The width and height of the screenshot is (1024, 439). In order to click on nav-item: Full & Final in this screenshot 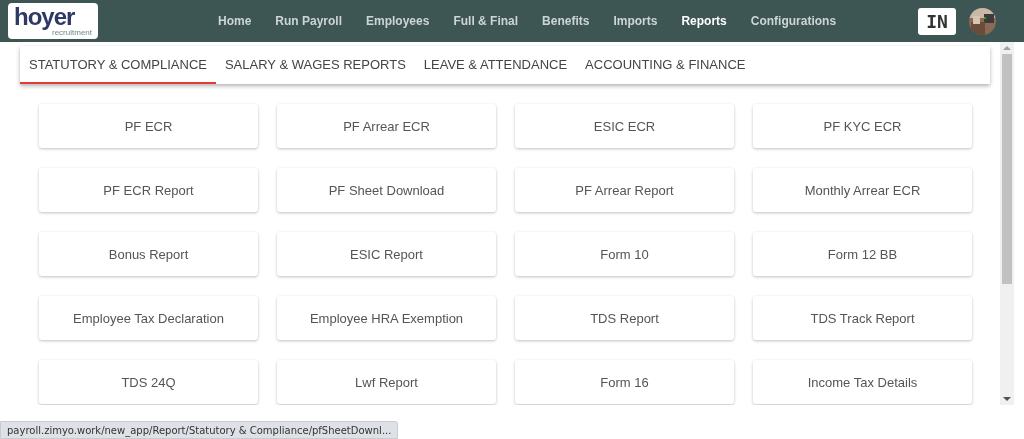, I will do `click(486, 21)`.